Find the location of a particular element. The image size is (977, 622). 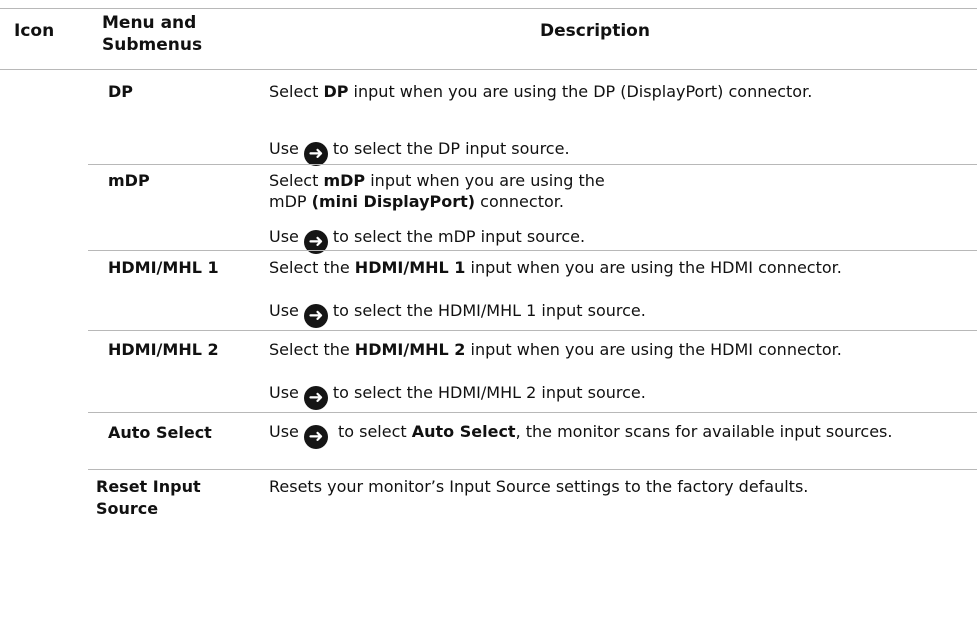

text: Reset Input is located at coordinates (148, 486).